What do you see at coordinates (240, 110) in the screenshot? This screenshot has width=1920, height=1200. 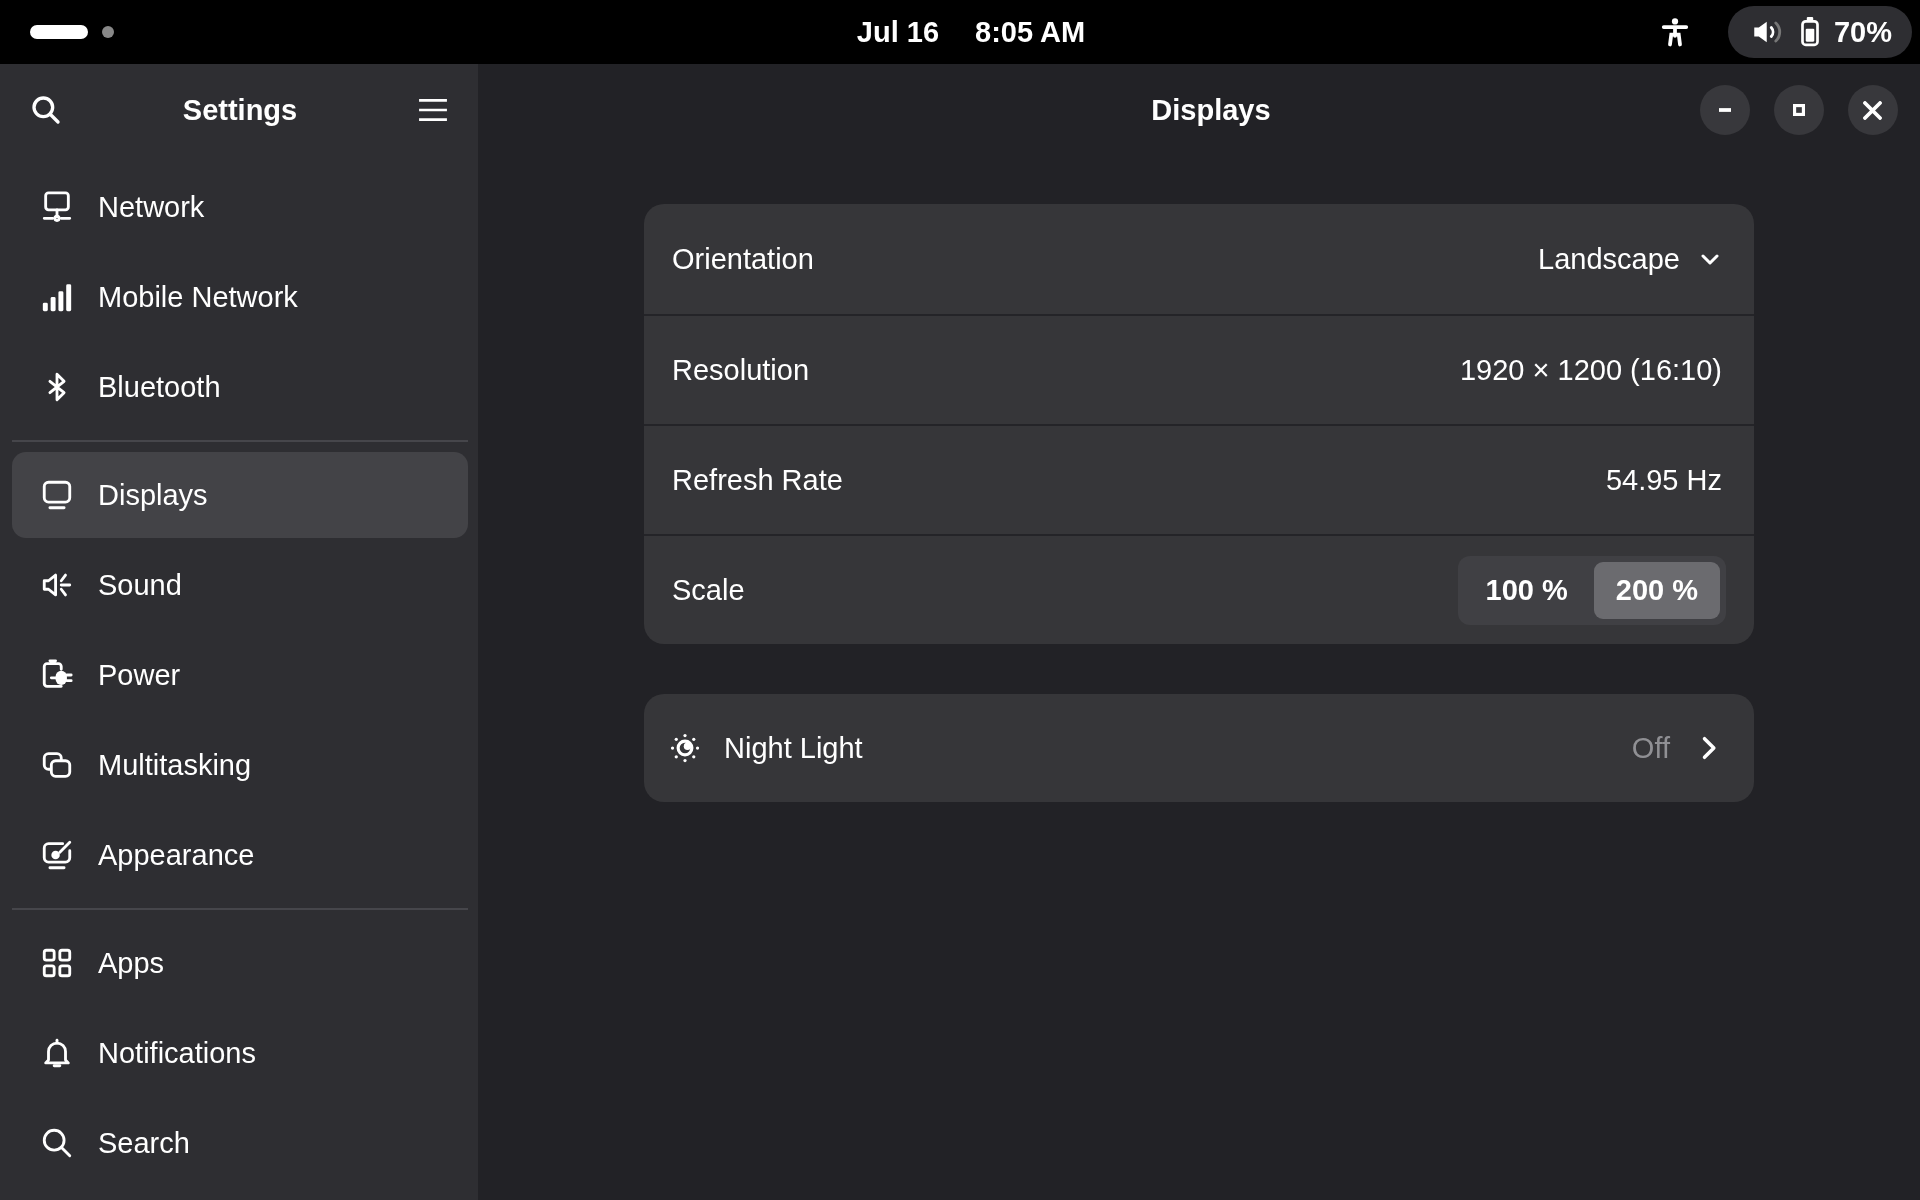 I see `sidebar-title: Settings` at bounding box center [240, 110].